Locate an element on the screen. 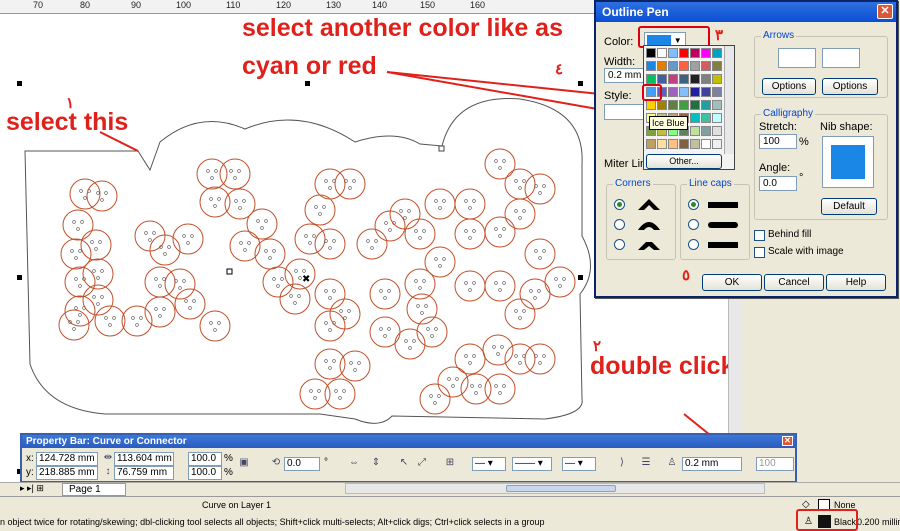  cap-square-radio is located at coordinates (693, 244).